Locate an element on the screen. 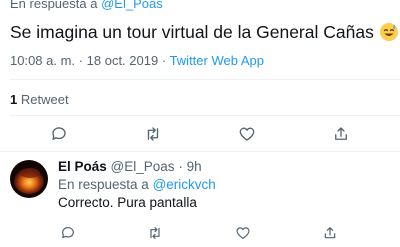  retweet-count: 1 is located at coordinates (14, 99).